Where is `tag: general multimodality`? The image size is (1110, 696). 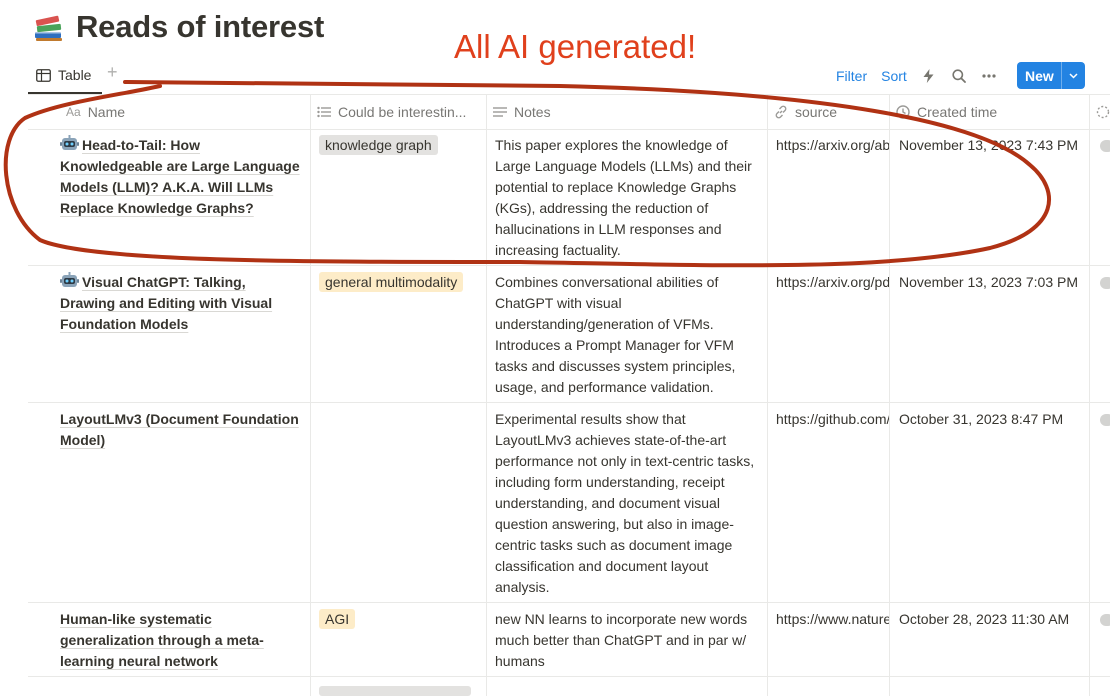 tag: general multimodality is located at coordinates (391, 282).